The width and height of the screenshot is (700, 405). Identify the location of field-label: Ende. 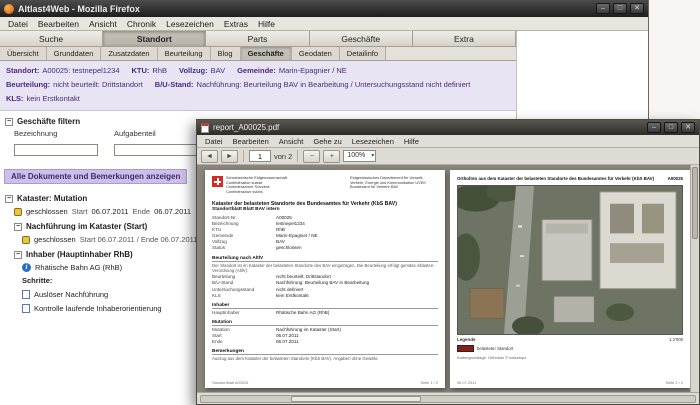
(217, 342).